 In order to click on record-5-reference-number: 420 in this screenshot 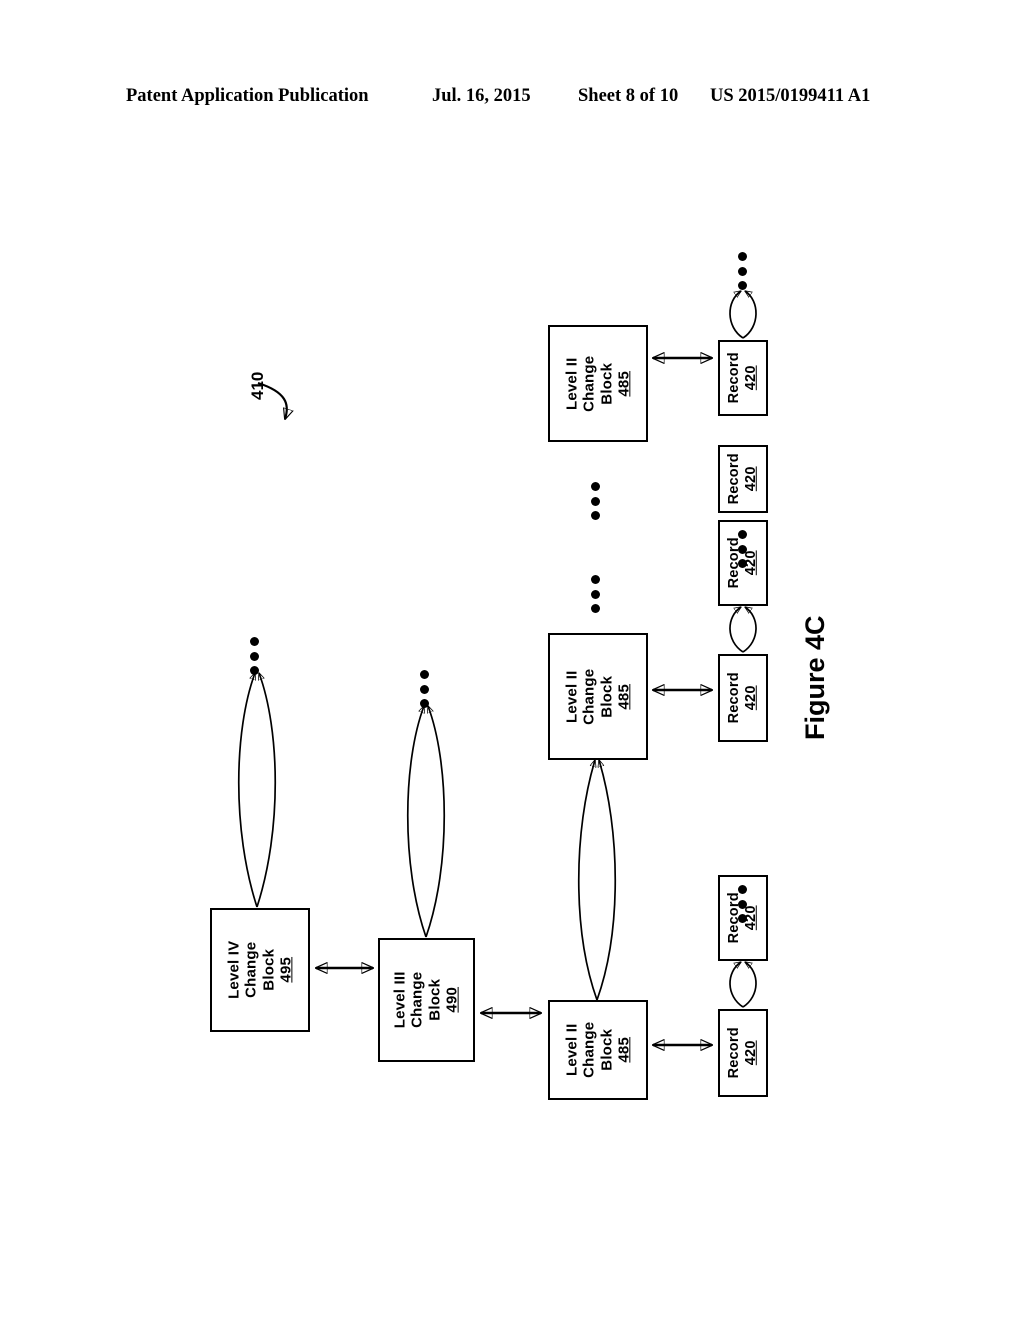, I will do `click(751, 378)`.